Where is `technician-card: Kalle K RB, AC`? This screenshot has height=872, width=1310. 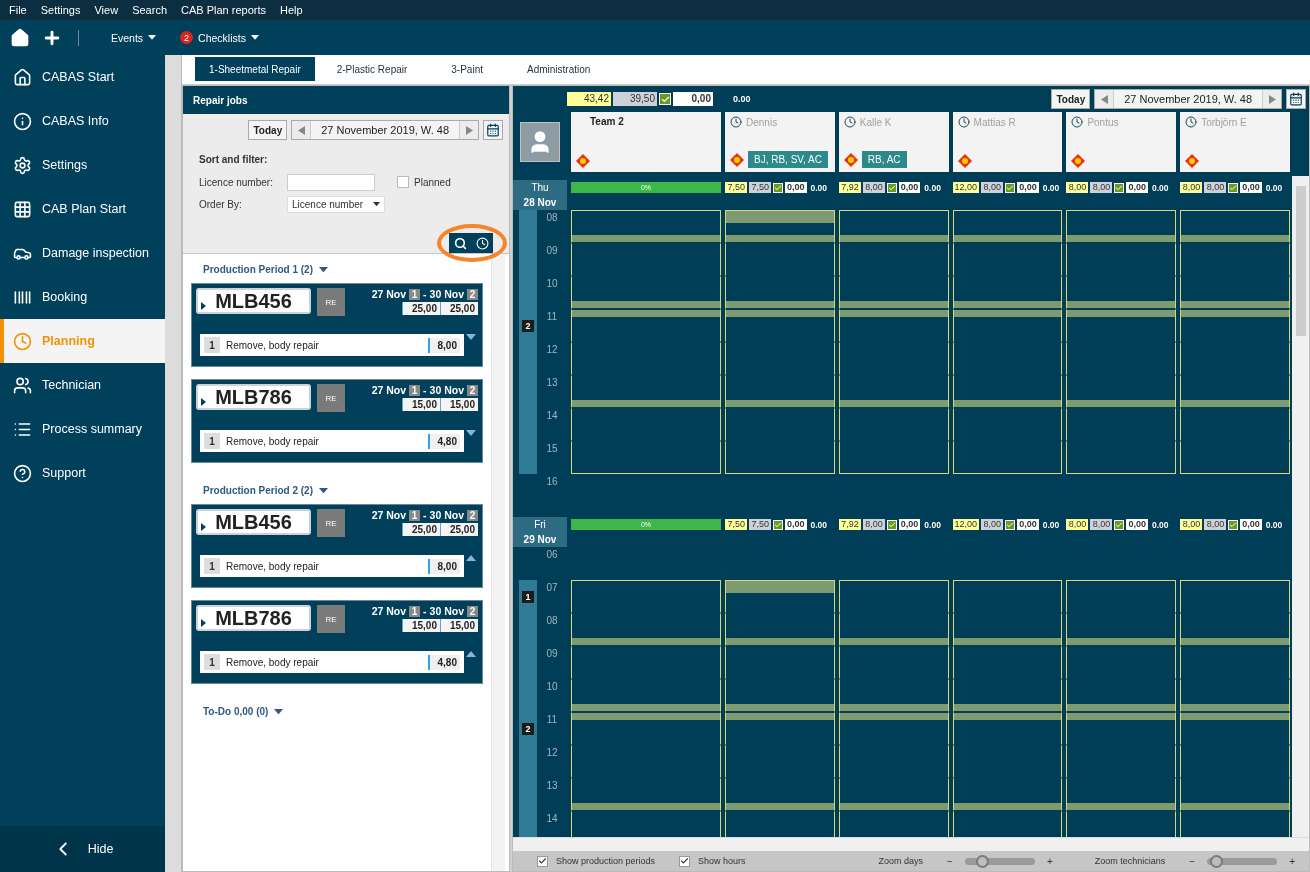 technician-card: Kalle K RB, AC is located at coordinates (893, 142).